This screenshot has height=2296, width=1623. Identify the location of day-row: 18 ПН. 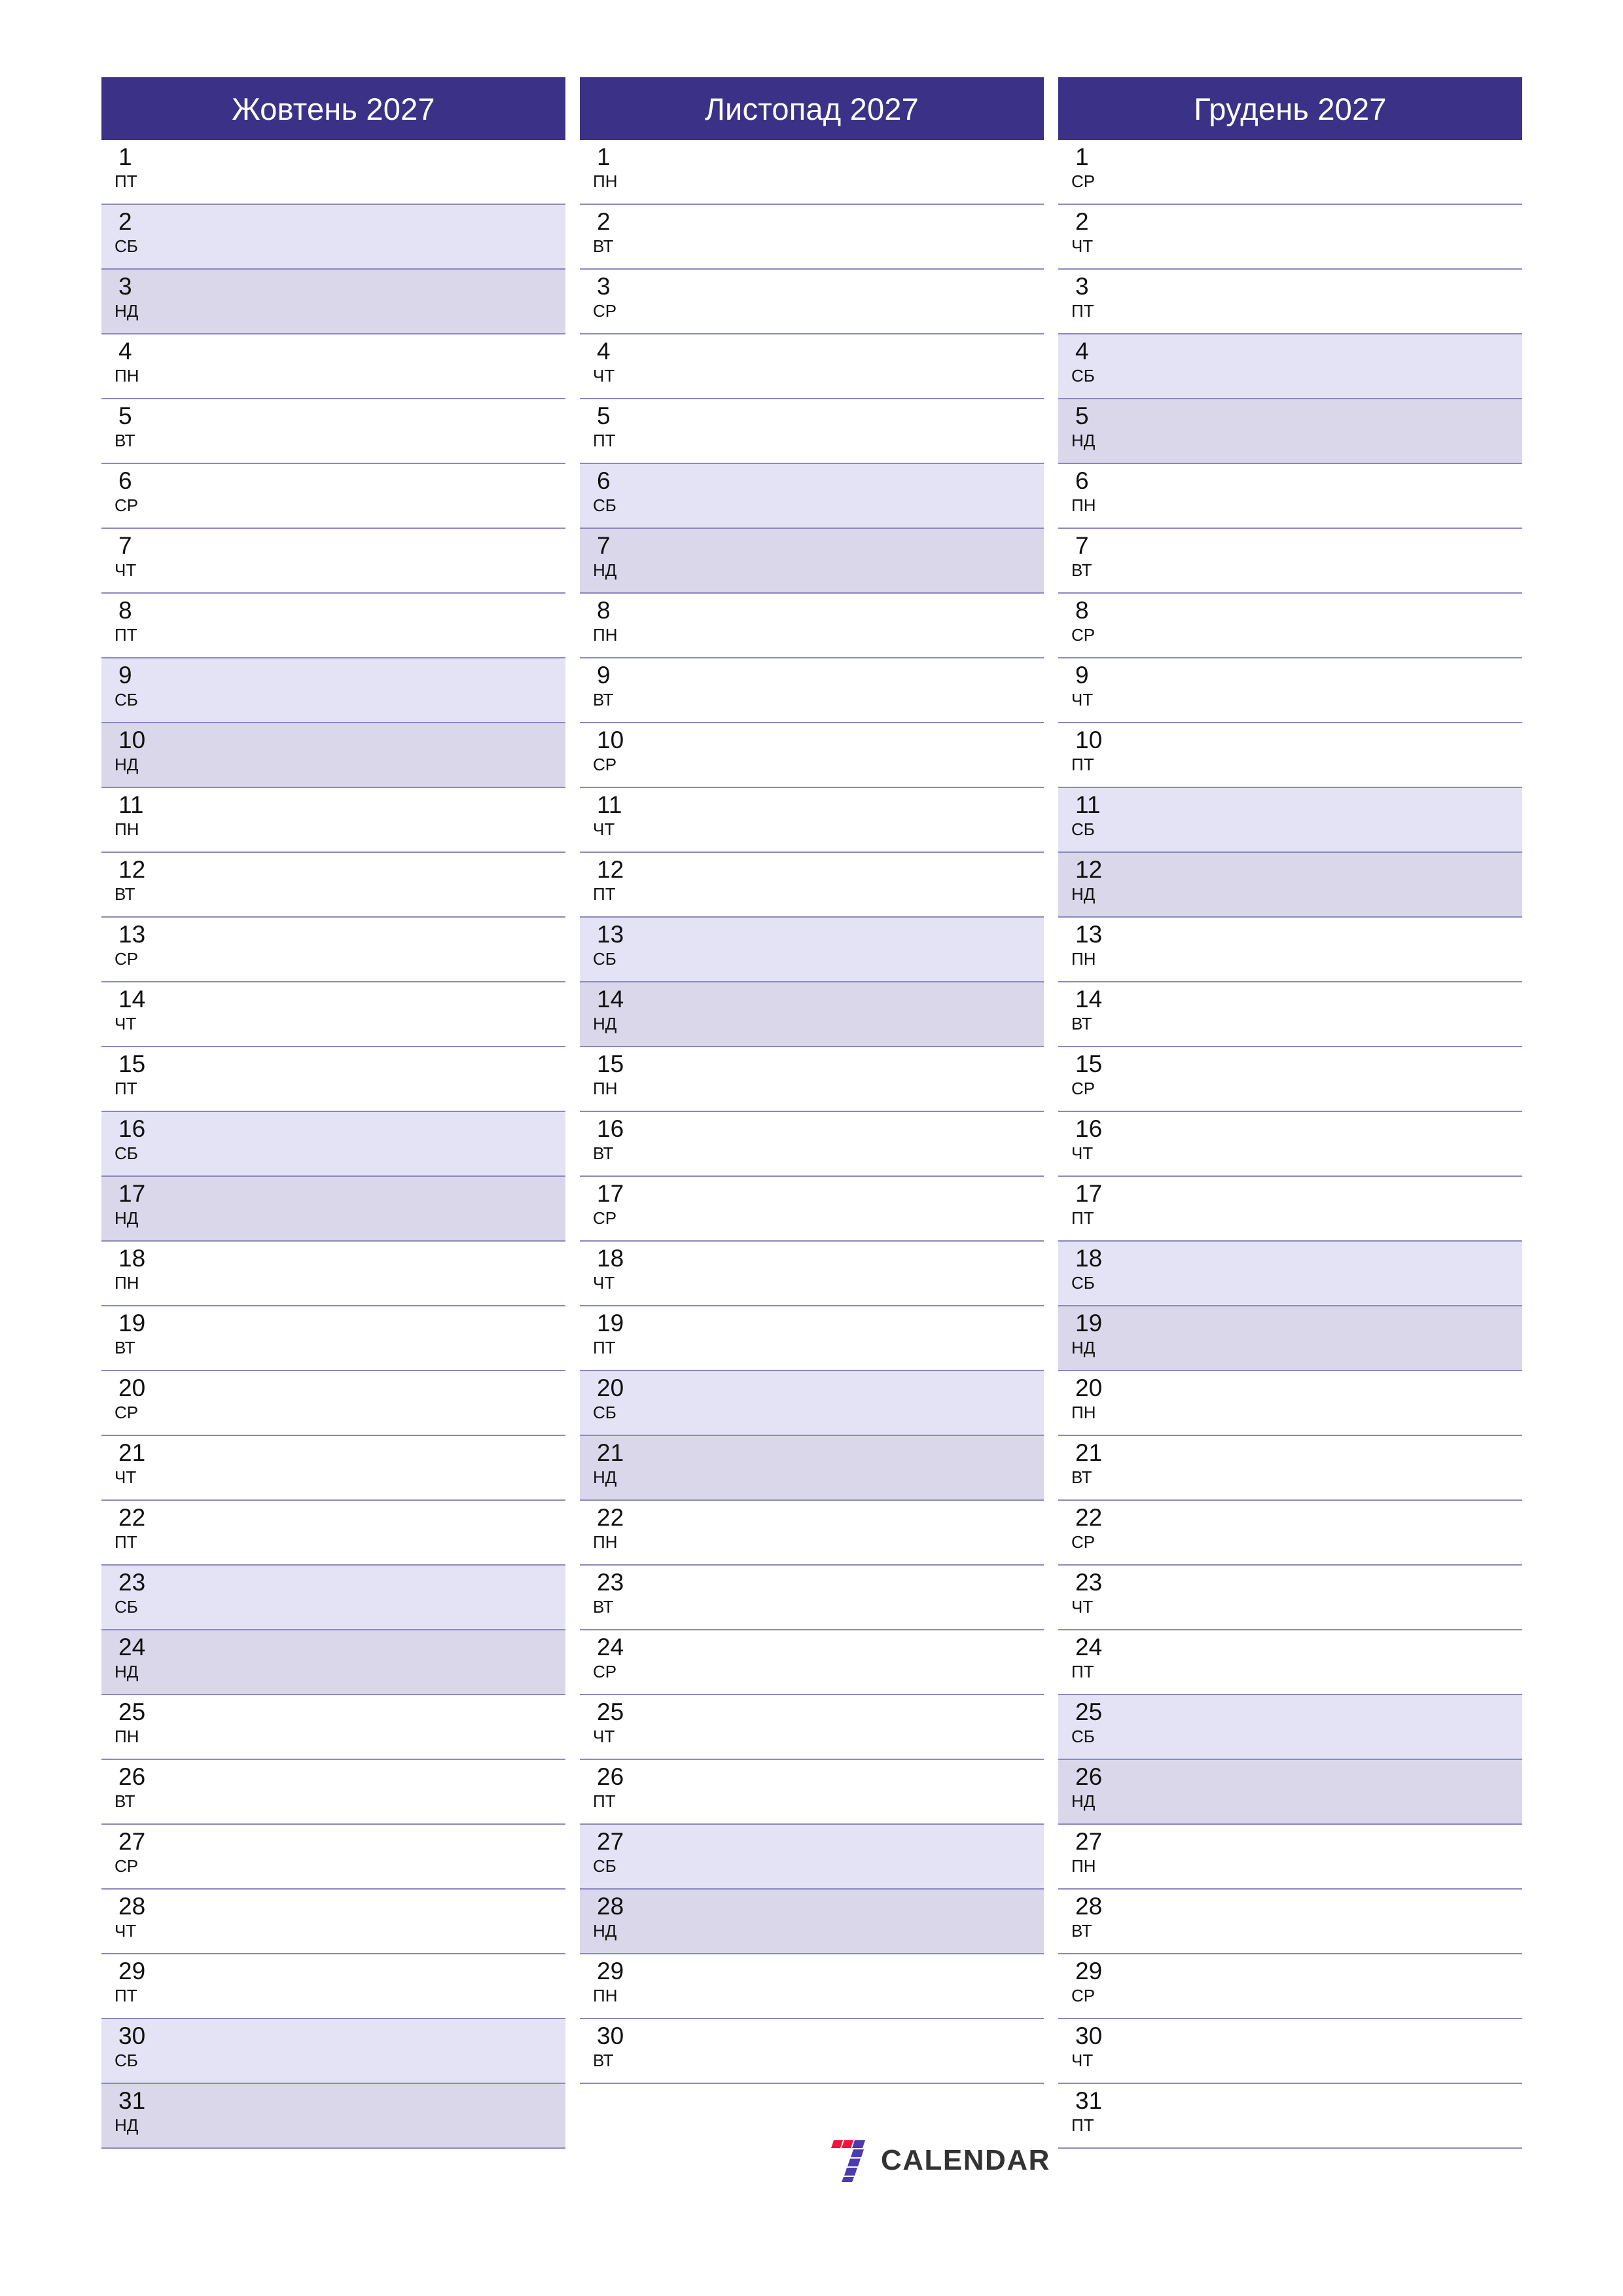
(333, 1274).